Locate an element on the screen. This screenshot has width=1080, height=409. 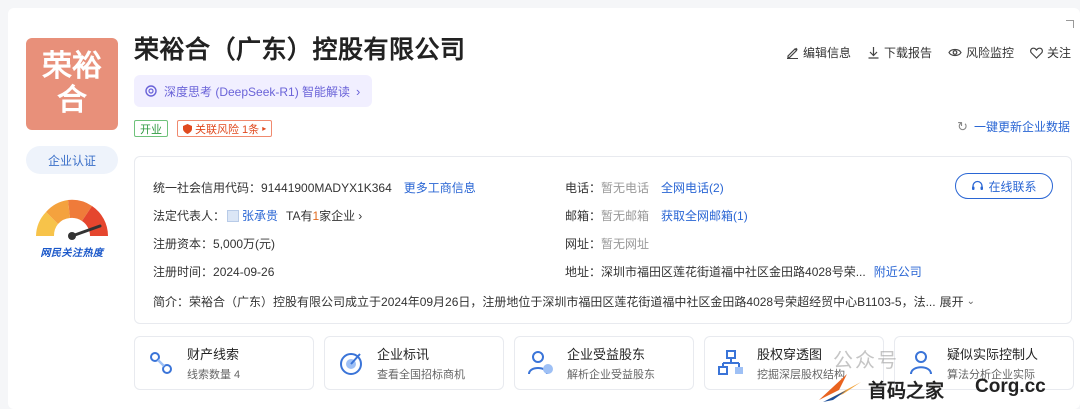
capital-row: 注册资本： 5,000万(元) is located at coordinates (214, 243).